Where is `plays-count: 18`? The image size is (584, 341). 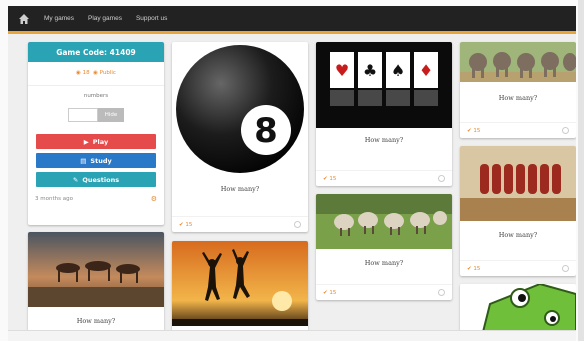
plays-count: 18 is located at coordinates (86, 73).